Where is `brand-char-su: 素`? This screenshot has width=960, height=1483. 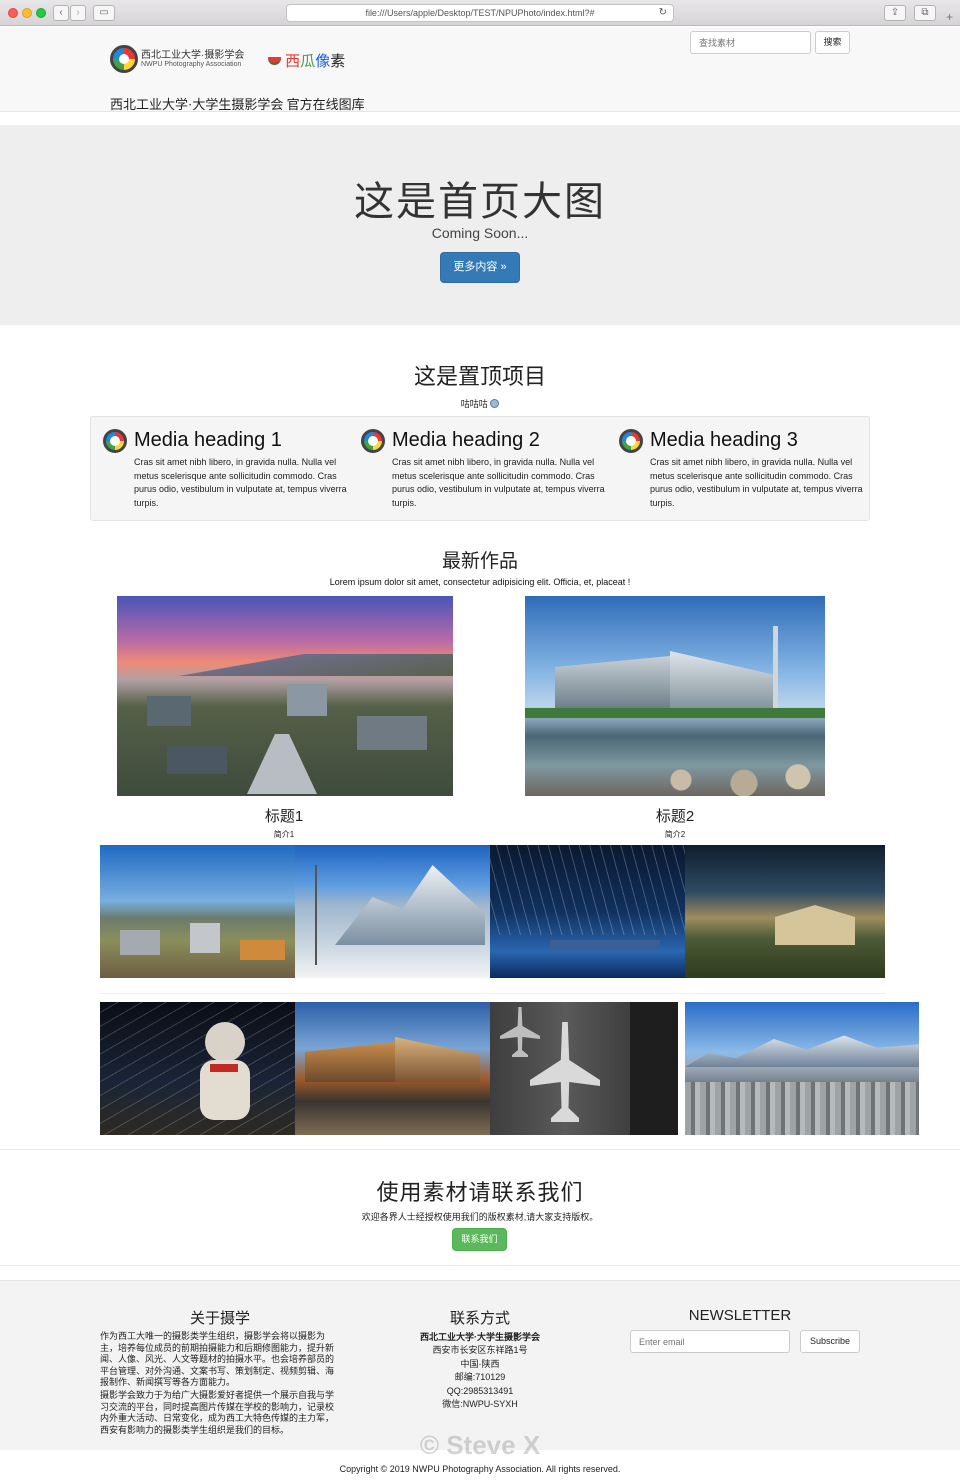 brand-char-su: 素 is located at coordinates (338, 61).